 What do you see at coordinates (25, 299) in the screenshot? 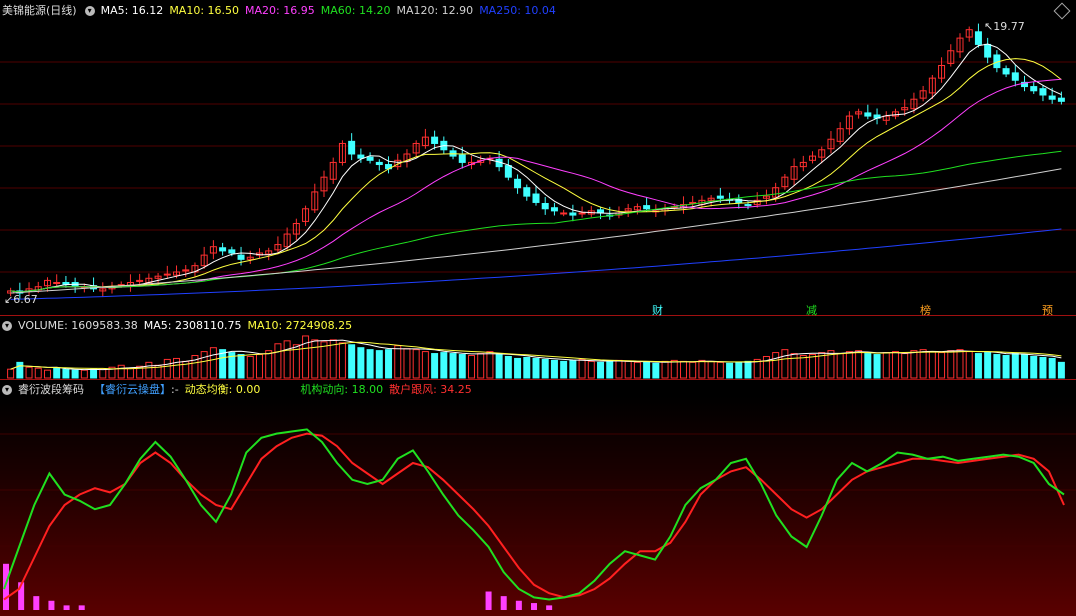
I see `low-price-value: 6.67` at bounding box center [25, 299].